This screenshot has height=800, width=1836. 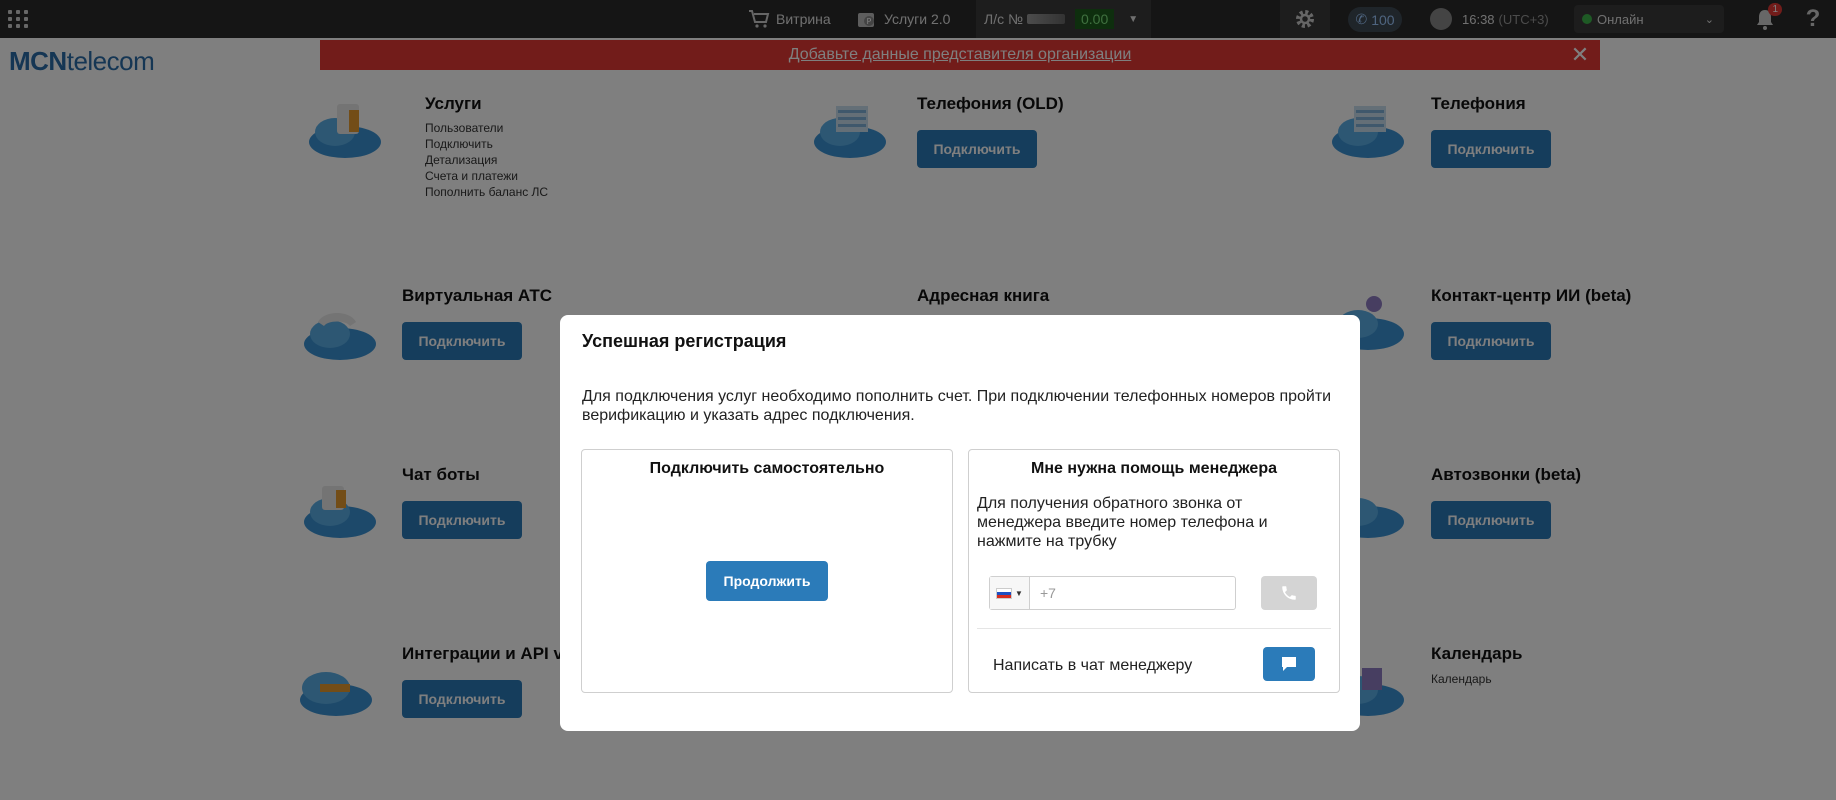 I want to click on phone-handset-icon, so click(x=1289, y=593).